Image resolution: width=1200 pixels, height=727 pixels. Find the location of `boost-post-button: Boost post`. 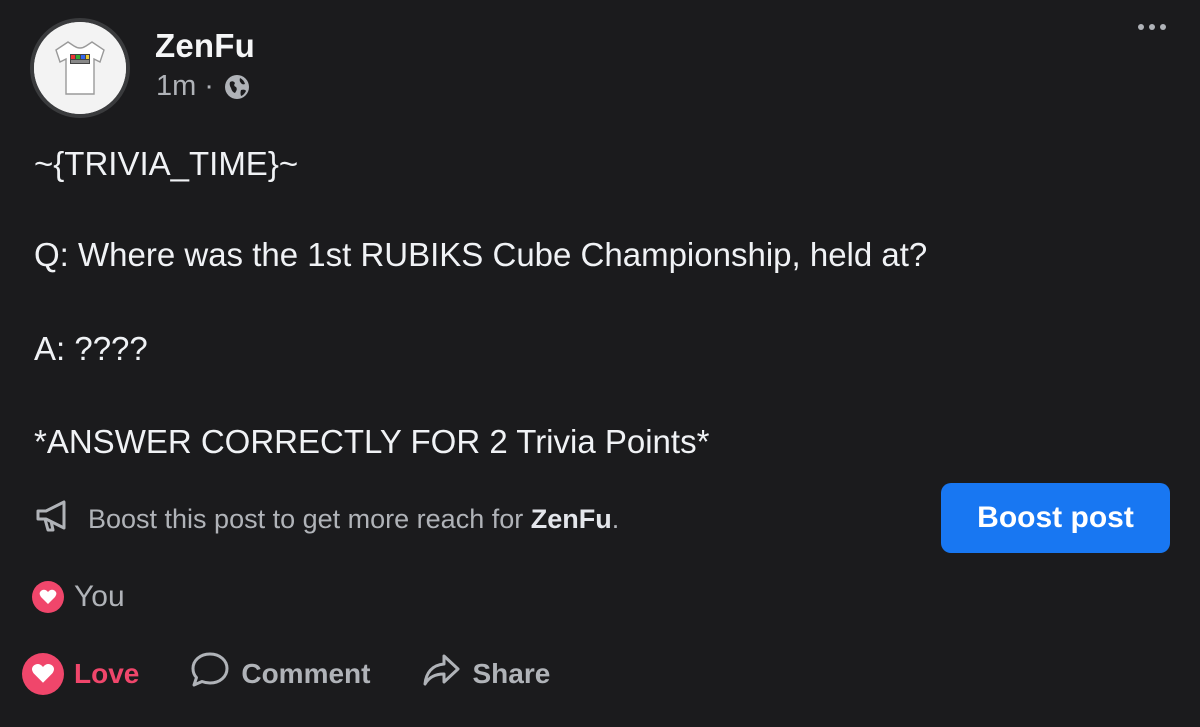

boost-post-button: Boost post is located at coordinates (1055, 518).